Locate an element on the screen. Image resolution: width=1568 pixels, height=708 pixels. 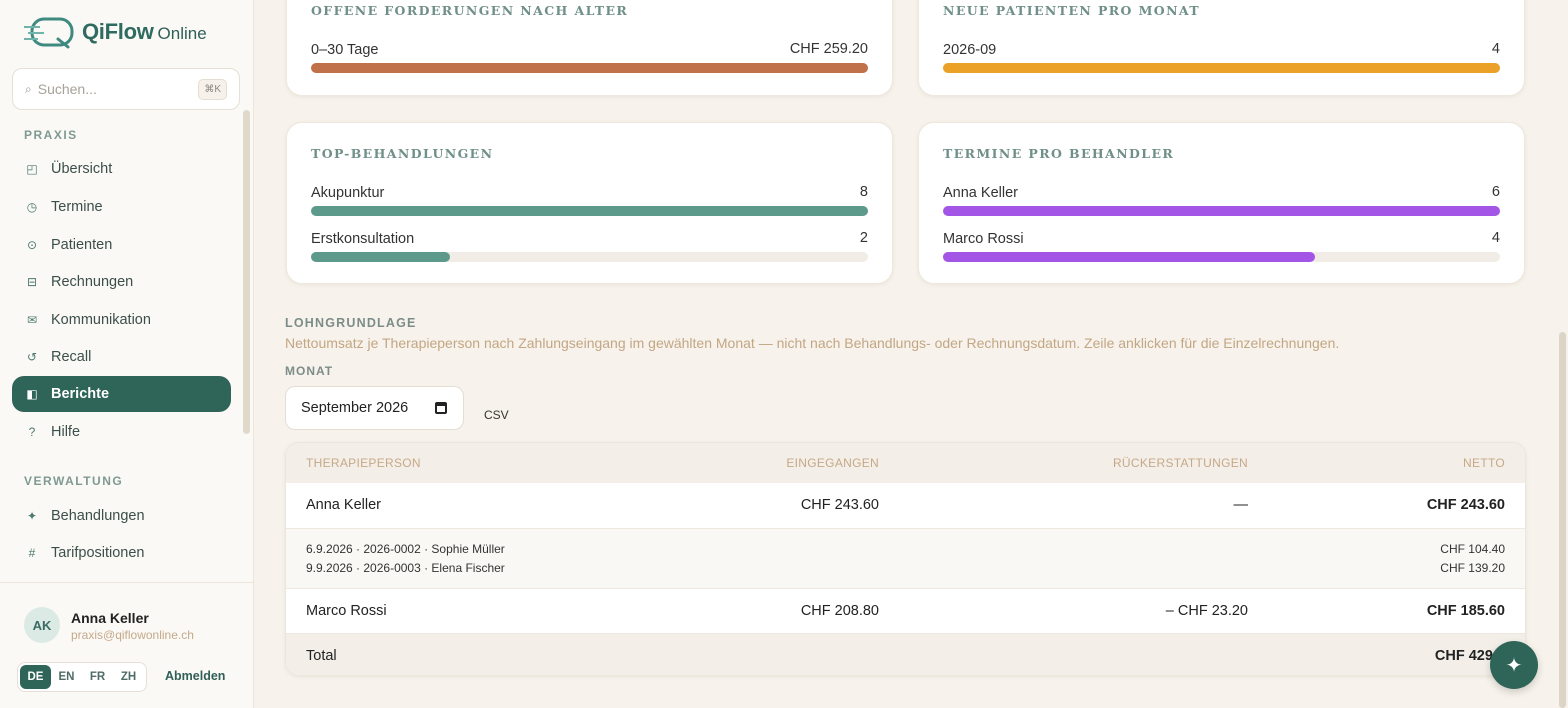
help-icon: ? is located at coordinates (32, 432).